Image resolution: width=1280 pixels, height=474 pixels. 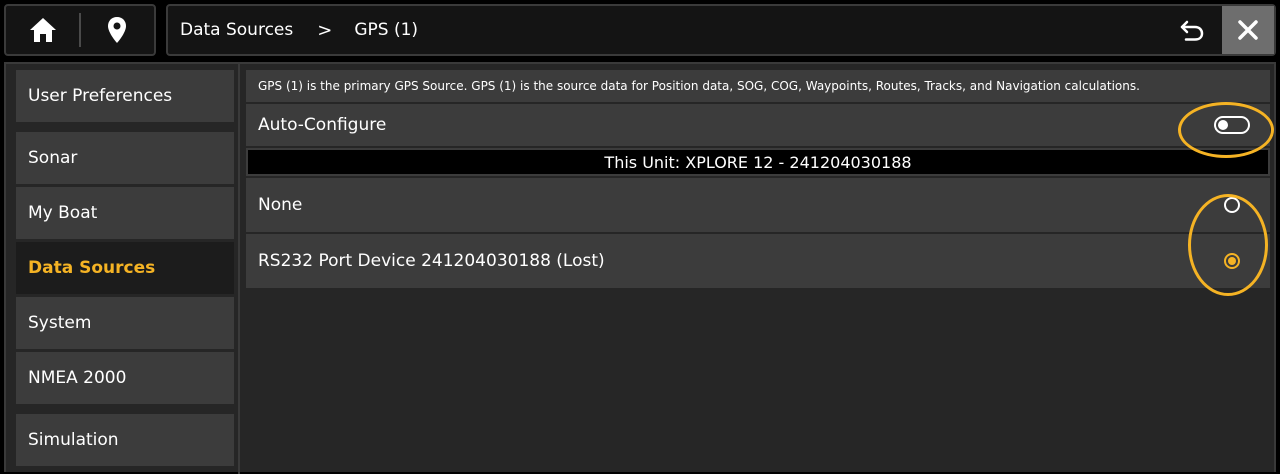 What do you see at coordinates (322, 125) in the screenshot?
I see `auto-configure-label: Auto-Configure` at bounding box center [322, 125].